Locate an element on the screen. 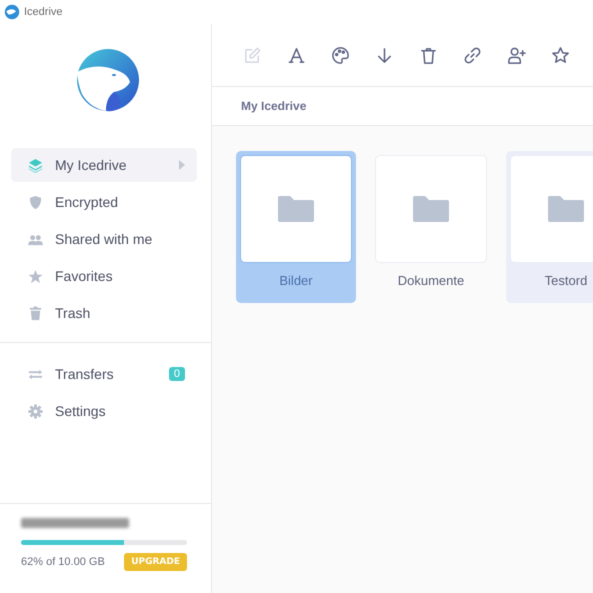 The image size is (593, 593). window-title: Icedrive is located at coordinates (43, 12).